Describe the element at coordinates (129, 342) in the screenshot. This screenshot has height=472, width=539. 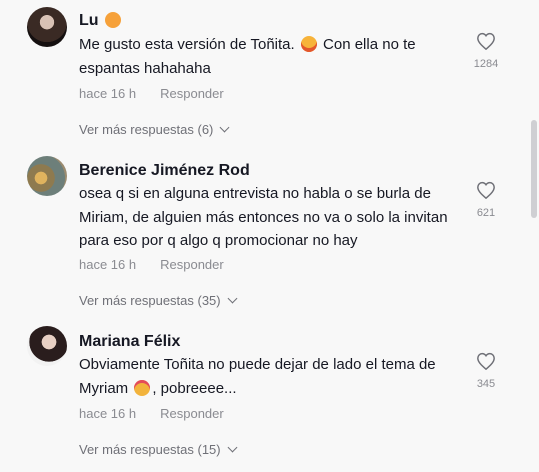
I see `comment-username: Mariana Félix` at that location.